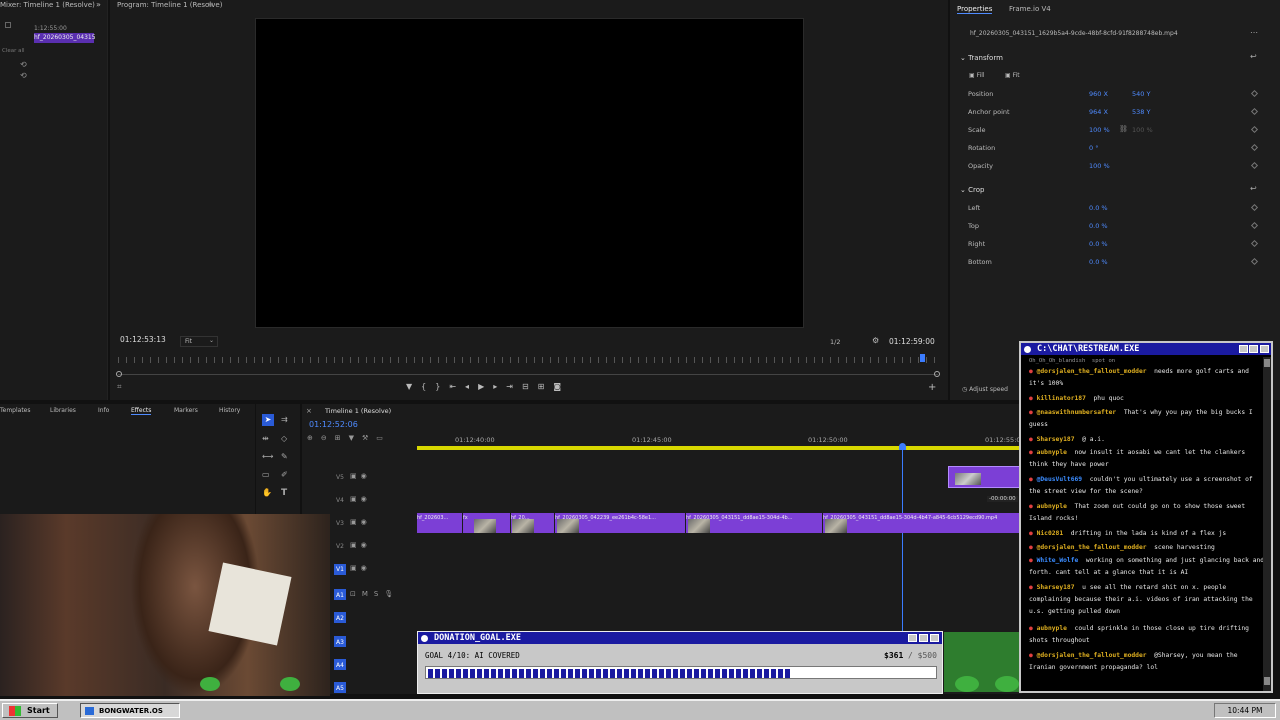  I want to click on track-controls-v1: ▣◉, so click(365, 568).